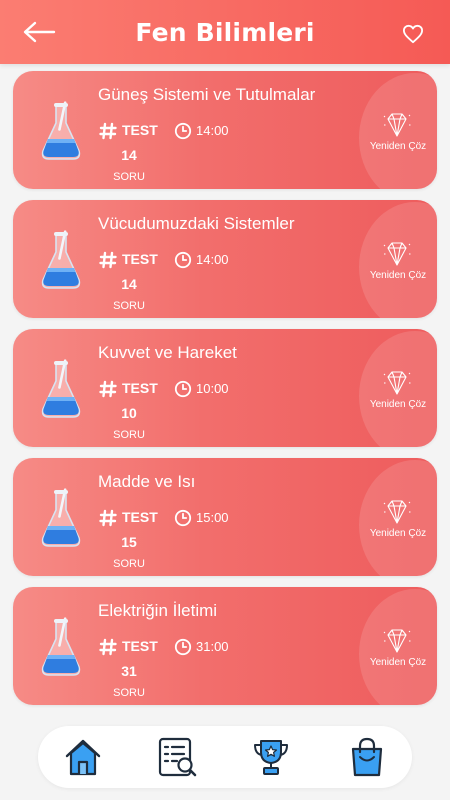  I want to click on test-title: Madde ve Isı, so click(147, 481).